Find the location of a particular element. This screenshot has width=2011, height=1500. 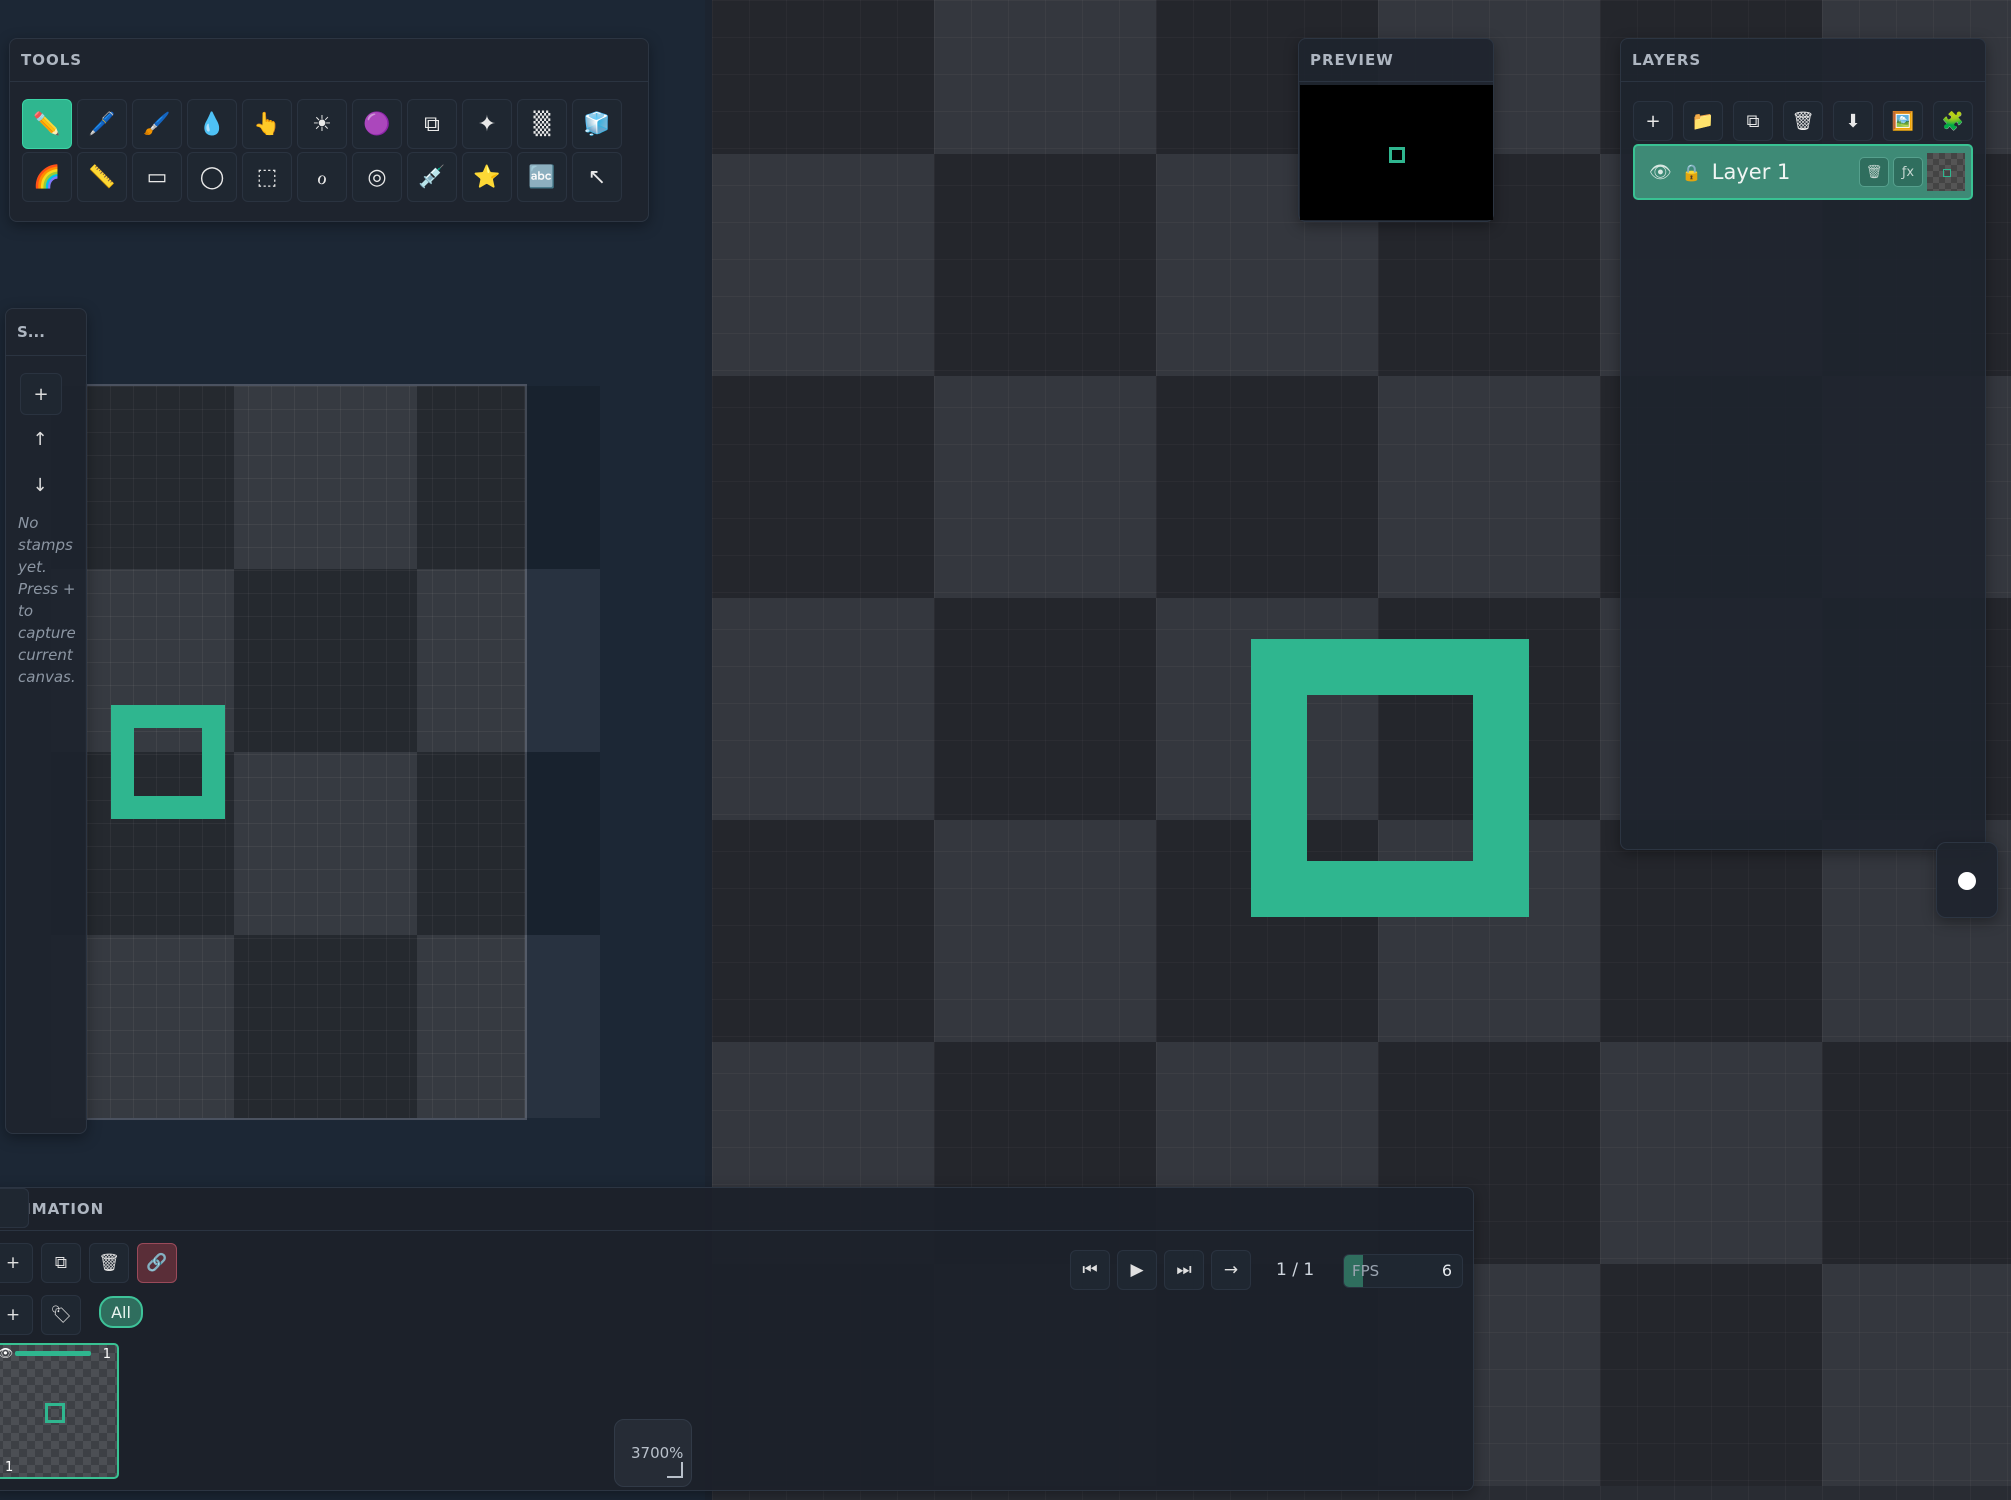

layers-panel: LAYERS + 📁 ⧉ 🗑 ⬇ 🖼️ 🧩 👁 🔒 Layer 1 🗑 ƒx is located at coordinates (1803, 444).